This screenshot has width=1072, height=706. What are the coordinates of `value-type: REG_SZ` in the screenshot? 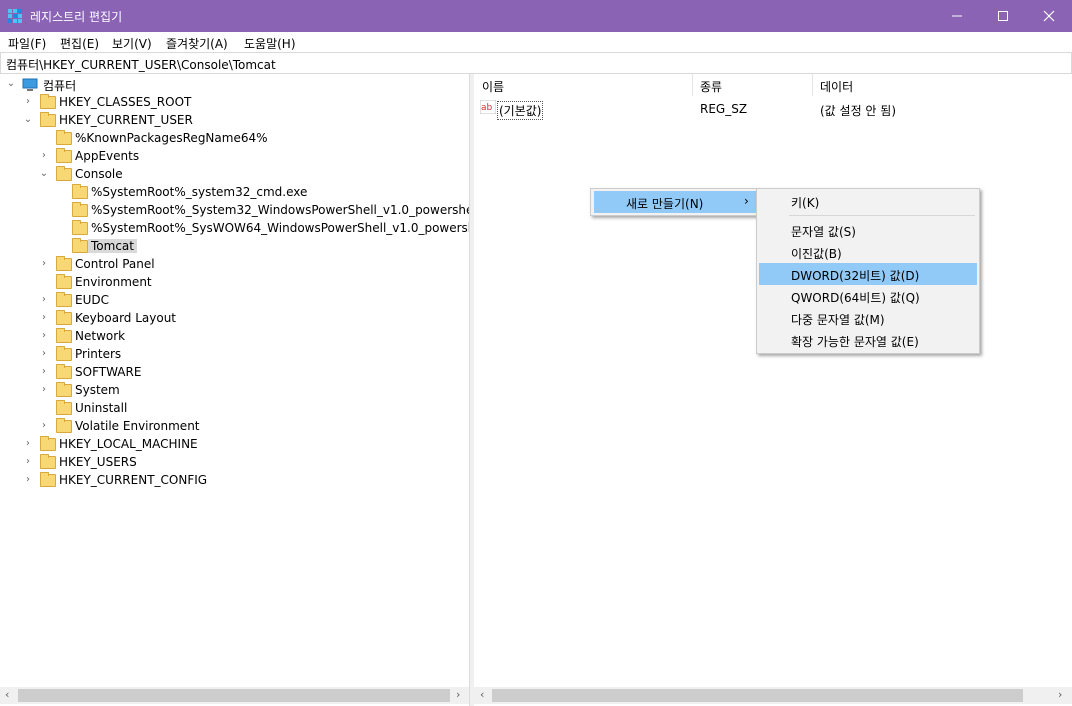 It's located at (724, 109).